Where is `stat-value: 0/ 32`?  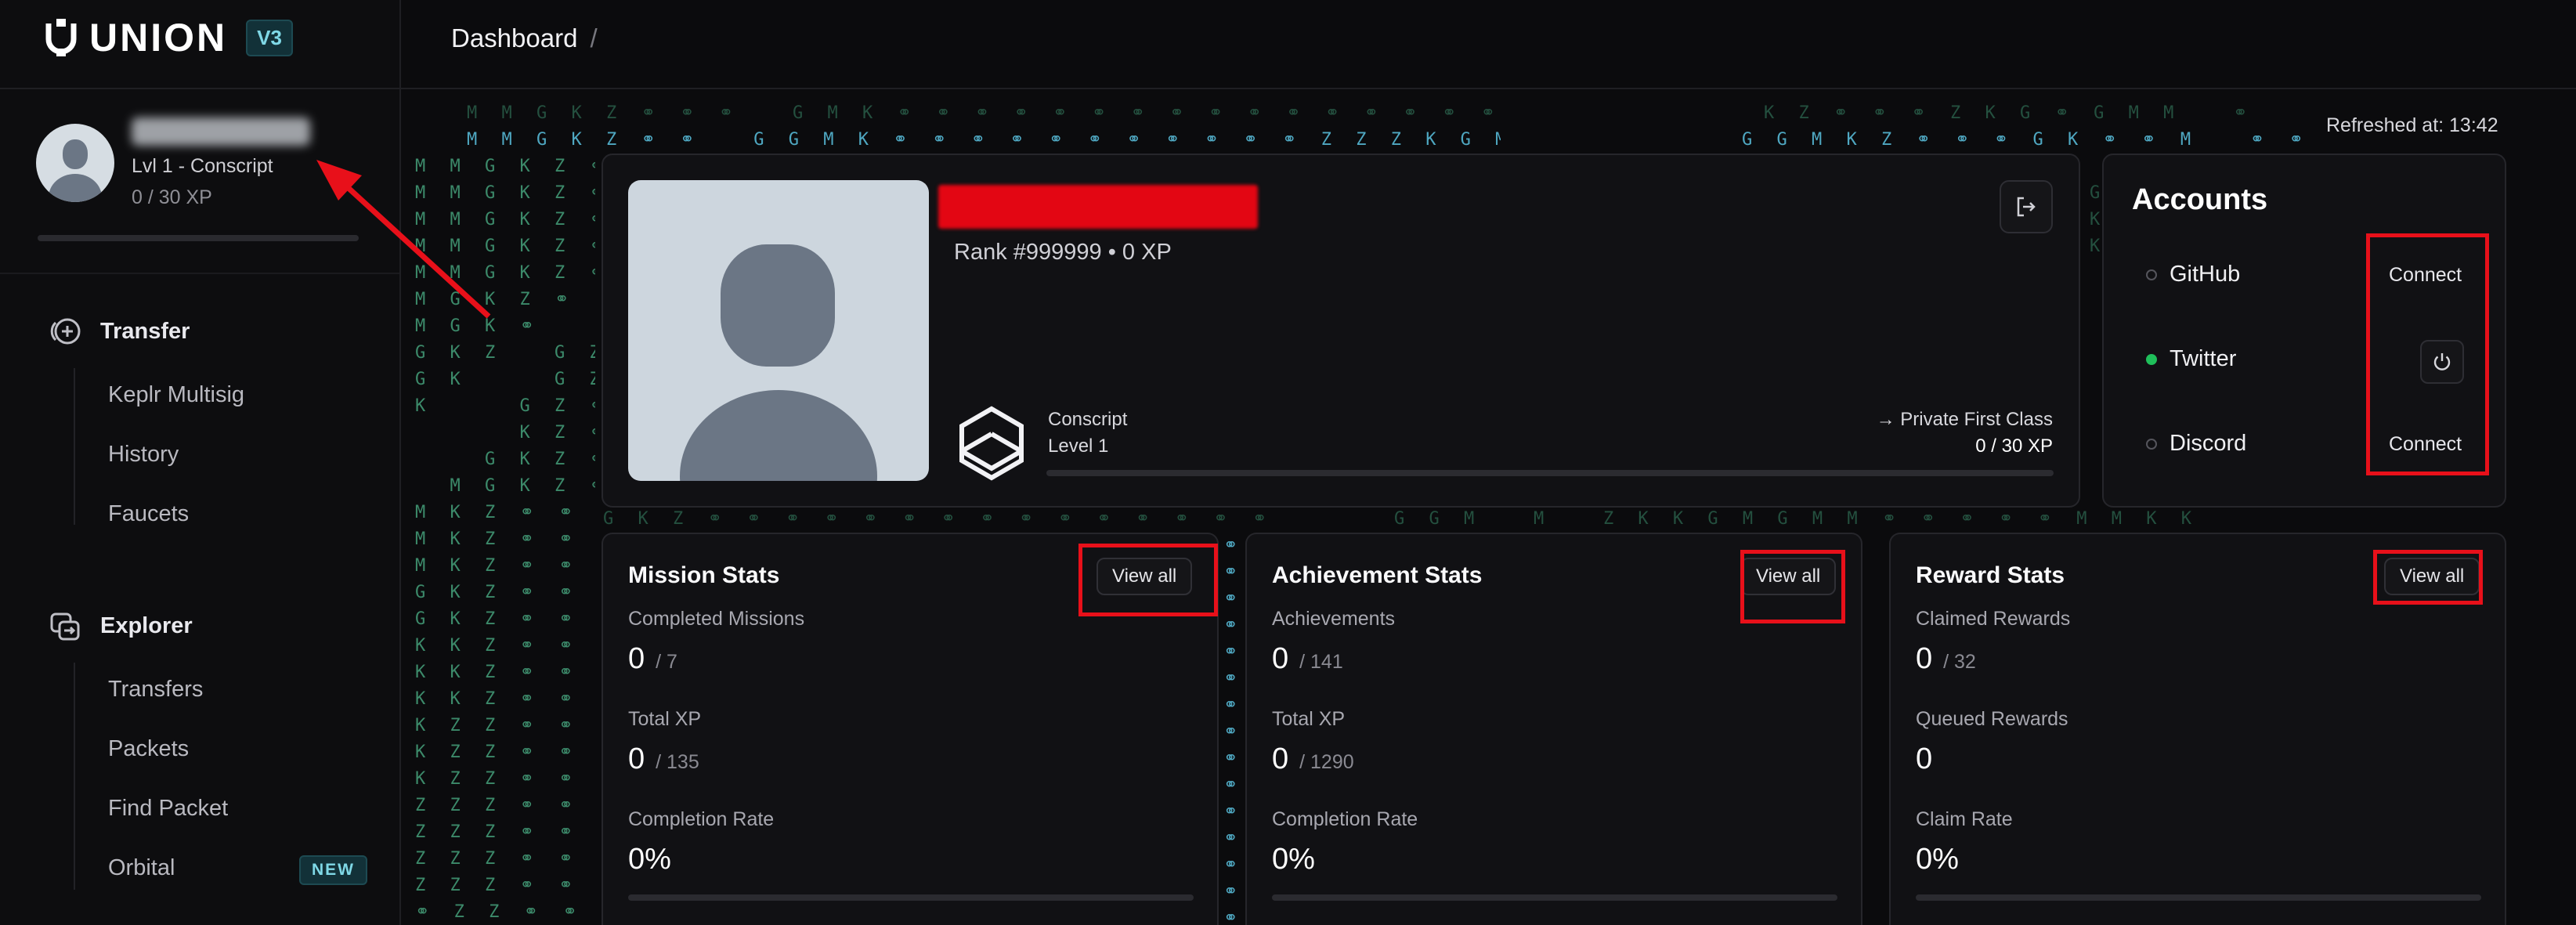
stat-value: 0/ 32 is located at coordinates (1946, 658).